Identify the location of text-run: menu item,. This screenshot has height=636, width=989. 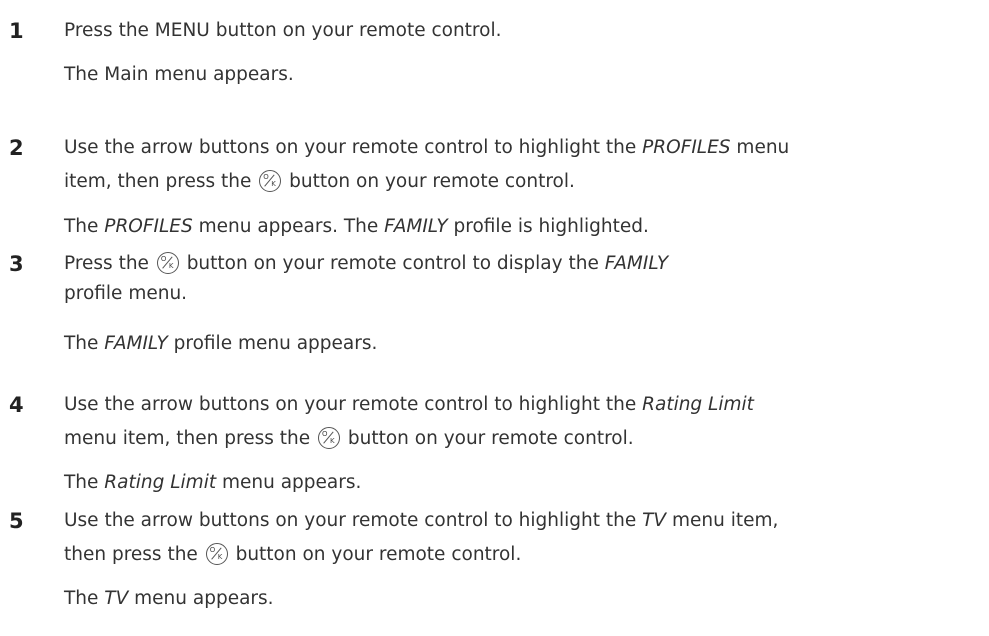
(722, 520).